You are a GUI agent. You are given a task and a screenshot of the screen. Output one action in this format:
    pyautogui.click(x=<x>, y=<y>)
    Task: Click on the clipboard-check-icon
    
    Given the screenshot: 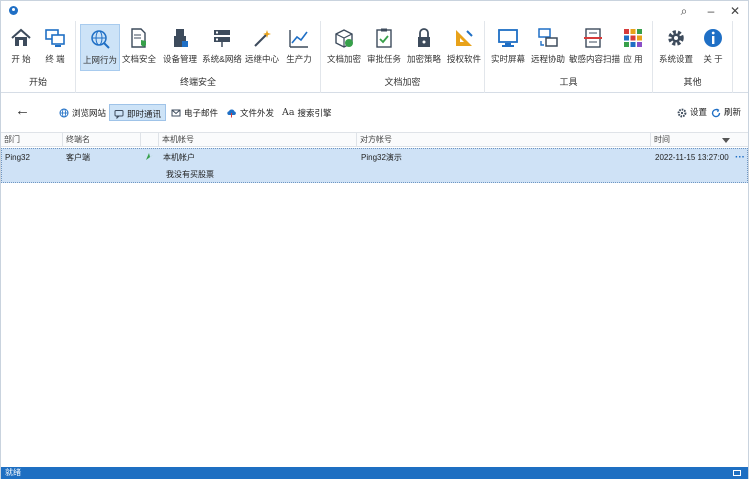 What is the action you would take?
    pyautogui.click(x=384, y=38)
    